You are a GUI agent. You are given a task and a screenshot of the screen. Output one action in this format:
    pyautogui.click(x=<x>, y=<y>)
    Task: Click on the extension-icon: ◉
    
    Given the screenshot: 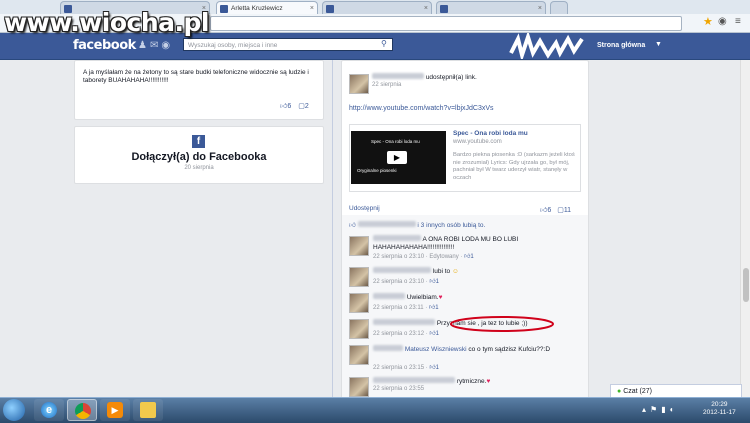 What is the action you would take?
    pyautogui.click(x=722, y=21)
    